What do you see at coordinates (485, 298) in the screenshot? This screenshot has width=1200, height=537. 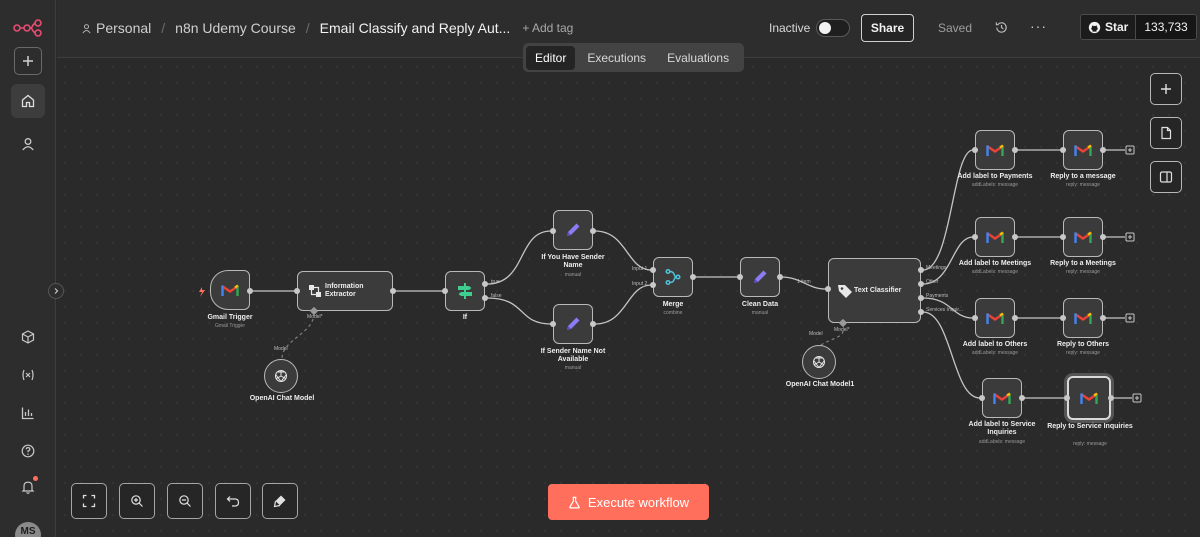 I see `port-if-false` at bounding box center [485, 298].